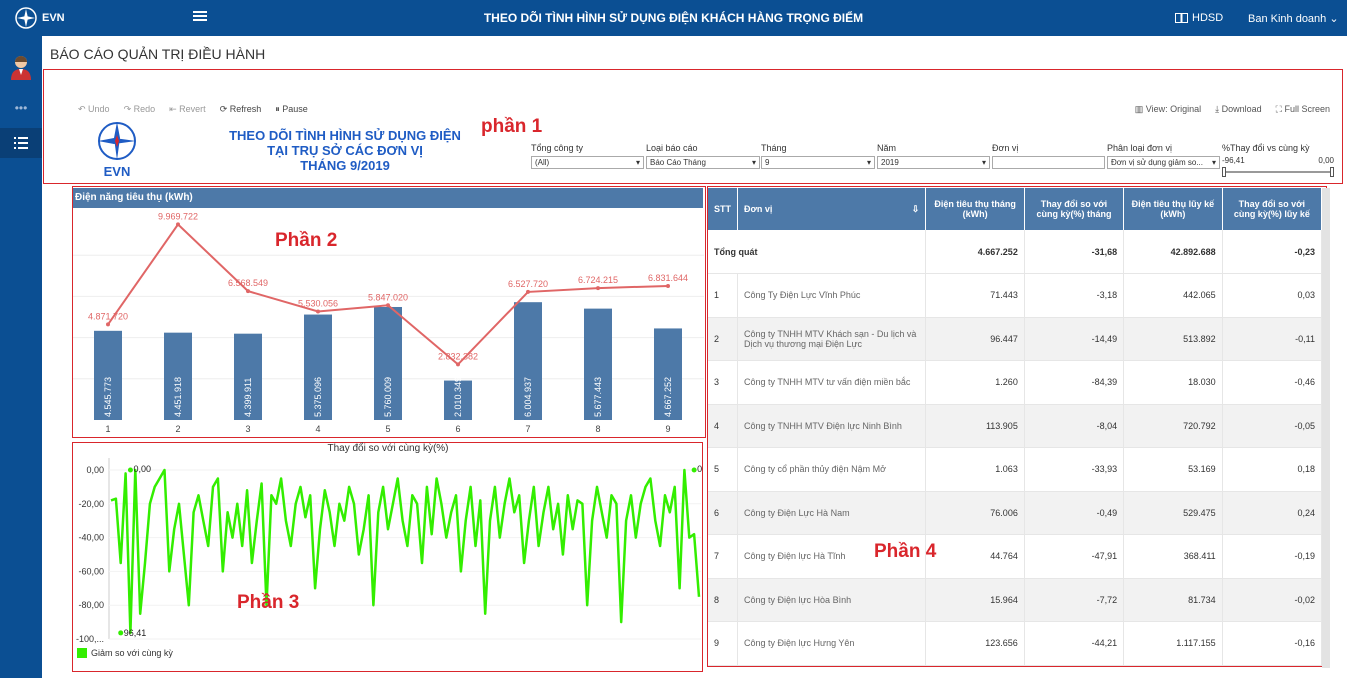 This screenshot has width=1347, height=678. What do you see at coordinates (1074, 556) in the screenshot?
I see `cell-month-change: -47,91` at bounding box center [1074, 556].